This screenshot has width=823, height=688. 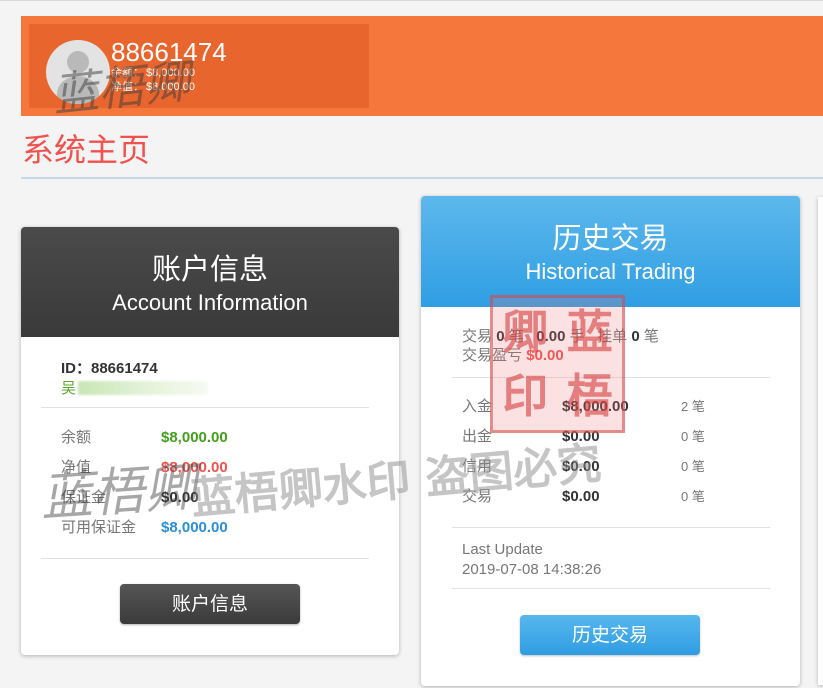 What do you see at coordinates (610, 271) in the screenshot?
I see `history-card-title-en: Historical Trading` at bounding box center [610, 271].